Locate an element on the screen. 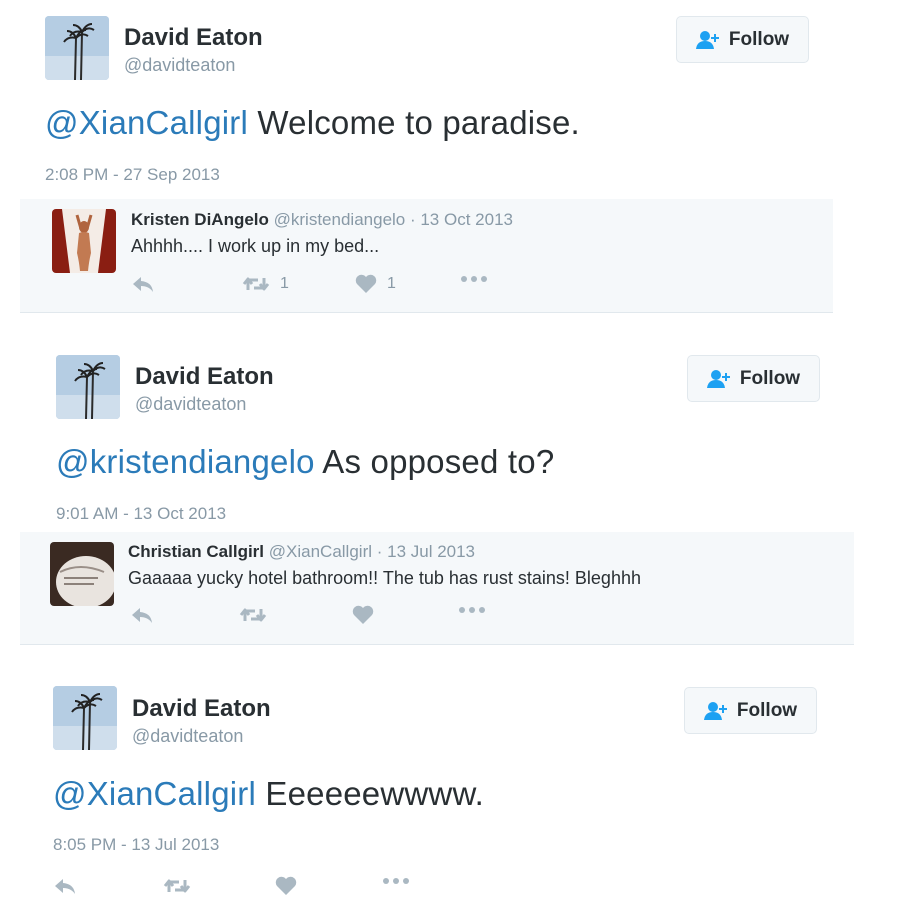 This screenshot has height=914, width=900. tweet-text: @XianCallgirl Welcome to paradise. is located at coordinates (312, 123).